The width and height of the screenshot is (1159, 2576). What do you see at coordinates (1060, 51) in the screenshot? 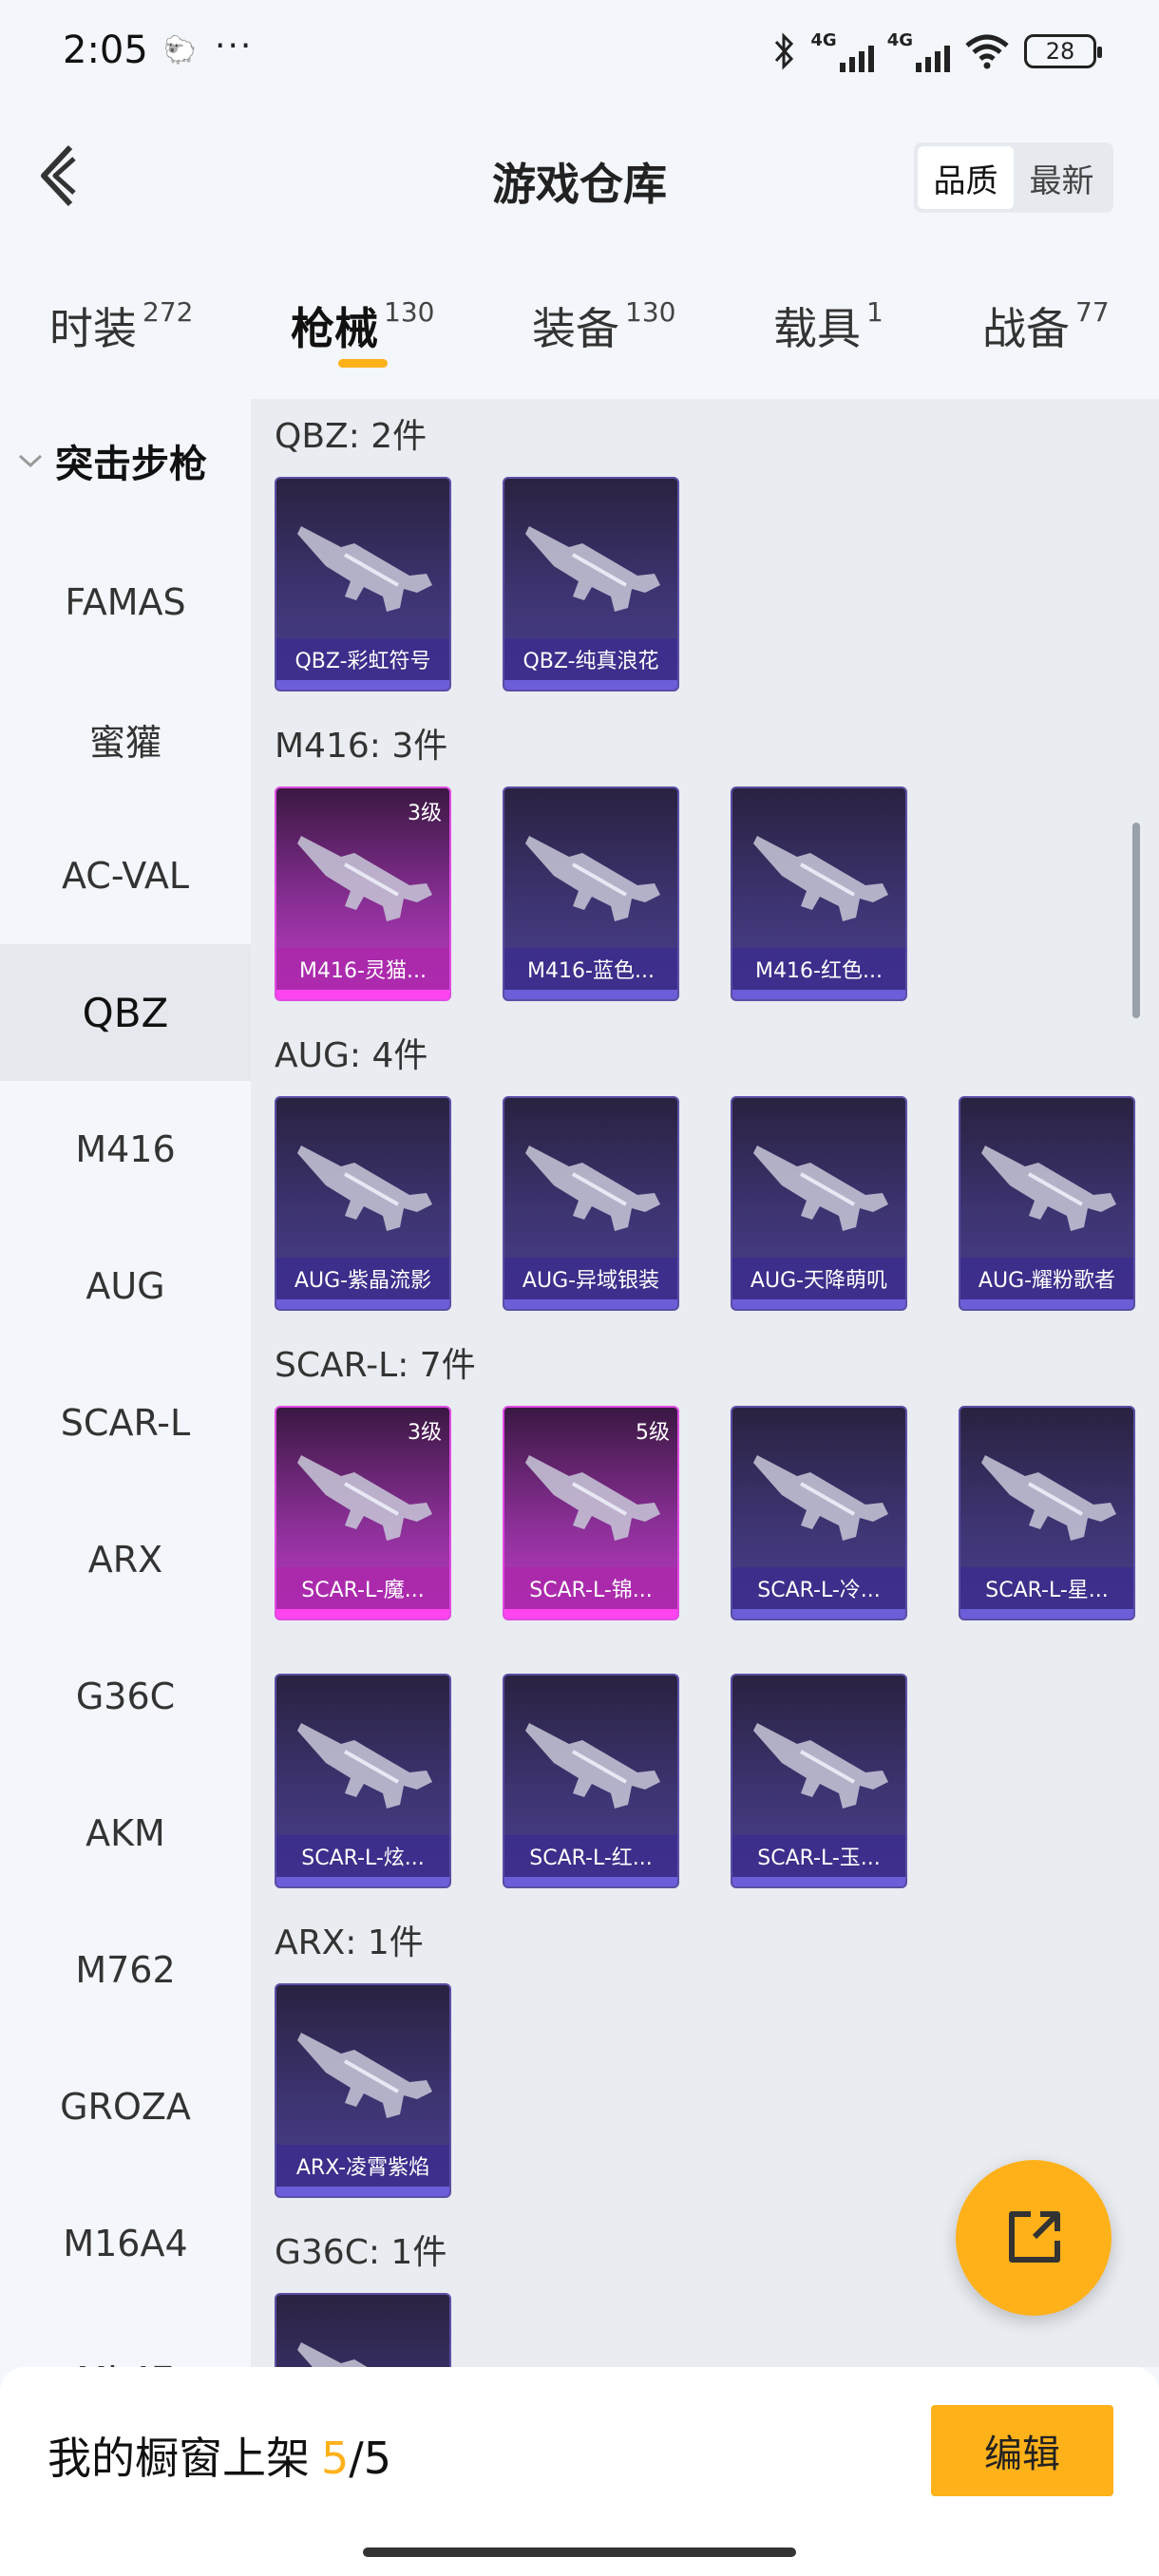
I see `battery-level: 28` at bounding box center [1060, 51].